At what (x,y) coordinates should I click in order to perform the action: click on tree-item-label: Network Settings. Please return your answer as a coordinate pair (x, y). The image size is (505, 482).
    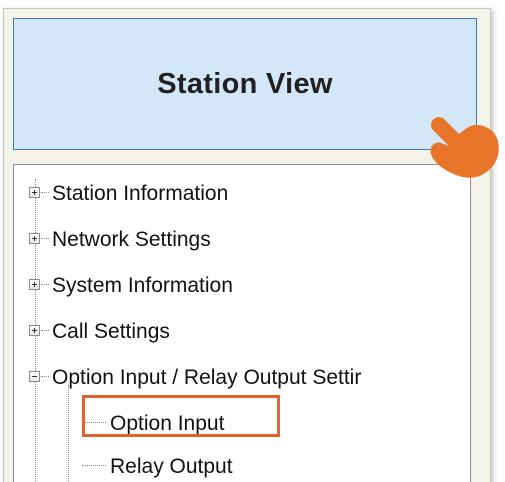
    Looking at the image, I should click on (131, 239).